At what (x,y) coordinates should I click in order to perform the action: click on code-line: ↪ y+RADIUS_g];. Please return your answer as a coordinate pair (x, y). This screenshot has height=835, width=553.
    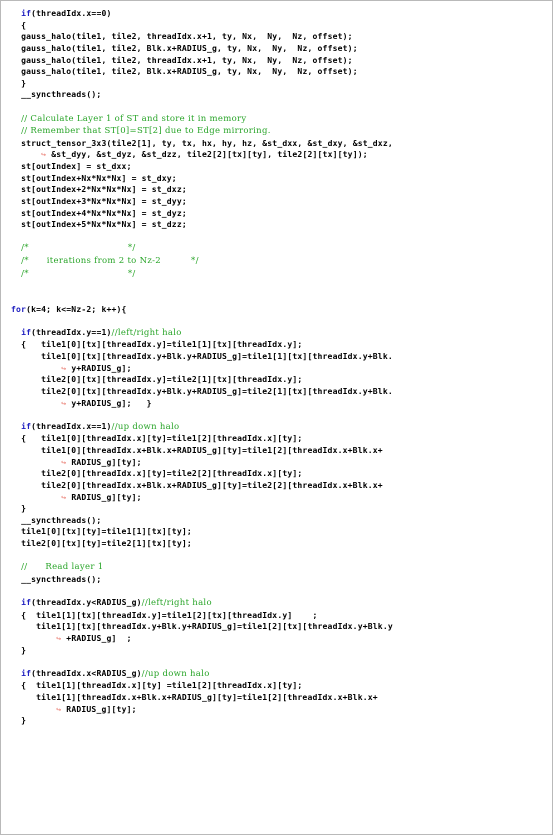
    Looking at the image, I should click on (278, 369).